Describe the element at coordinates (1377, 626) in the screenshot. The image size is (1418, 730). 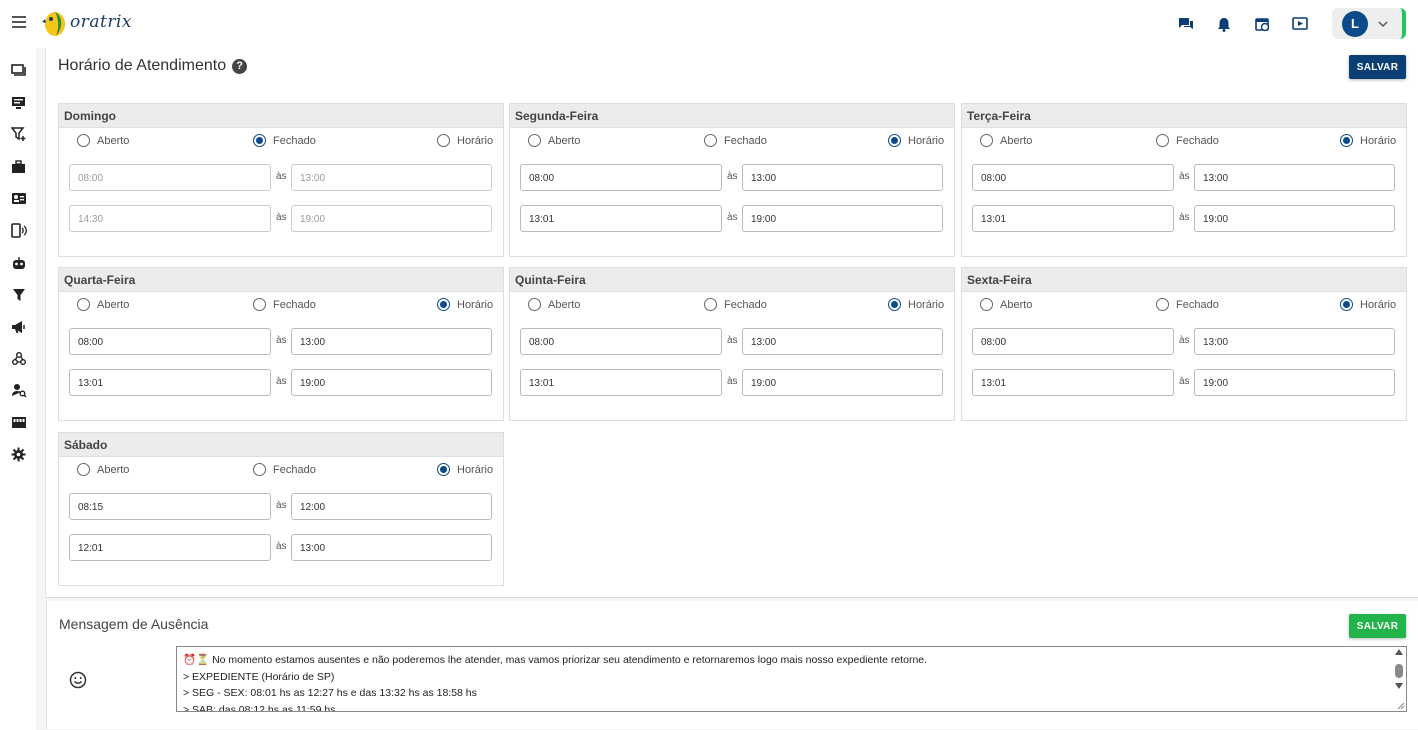
I see `save-absence-button: SALVAR` at that location.